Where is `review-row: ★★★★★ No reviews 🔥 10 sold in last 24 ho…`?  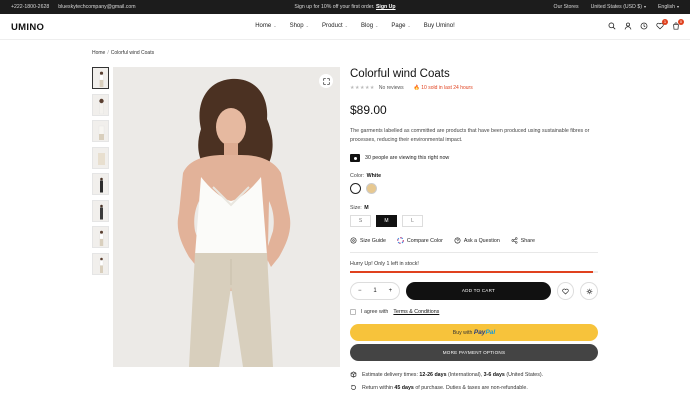 review-row: ★★★★★ No reviews 🔥 10 sold in last 24 ho… is located at coordinates (474, 88).